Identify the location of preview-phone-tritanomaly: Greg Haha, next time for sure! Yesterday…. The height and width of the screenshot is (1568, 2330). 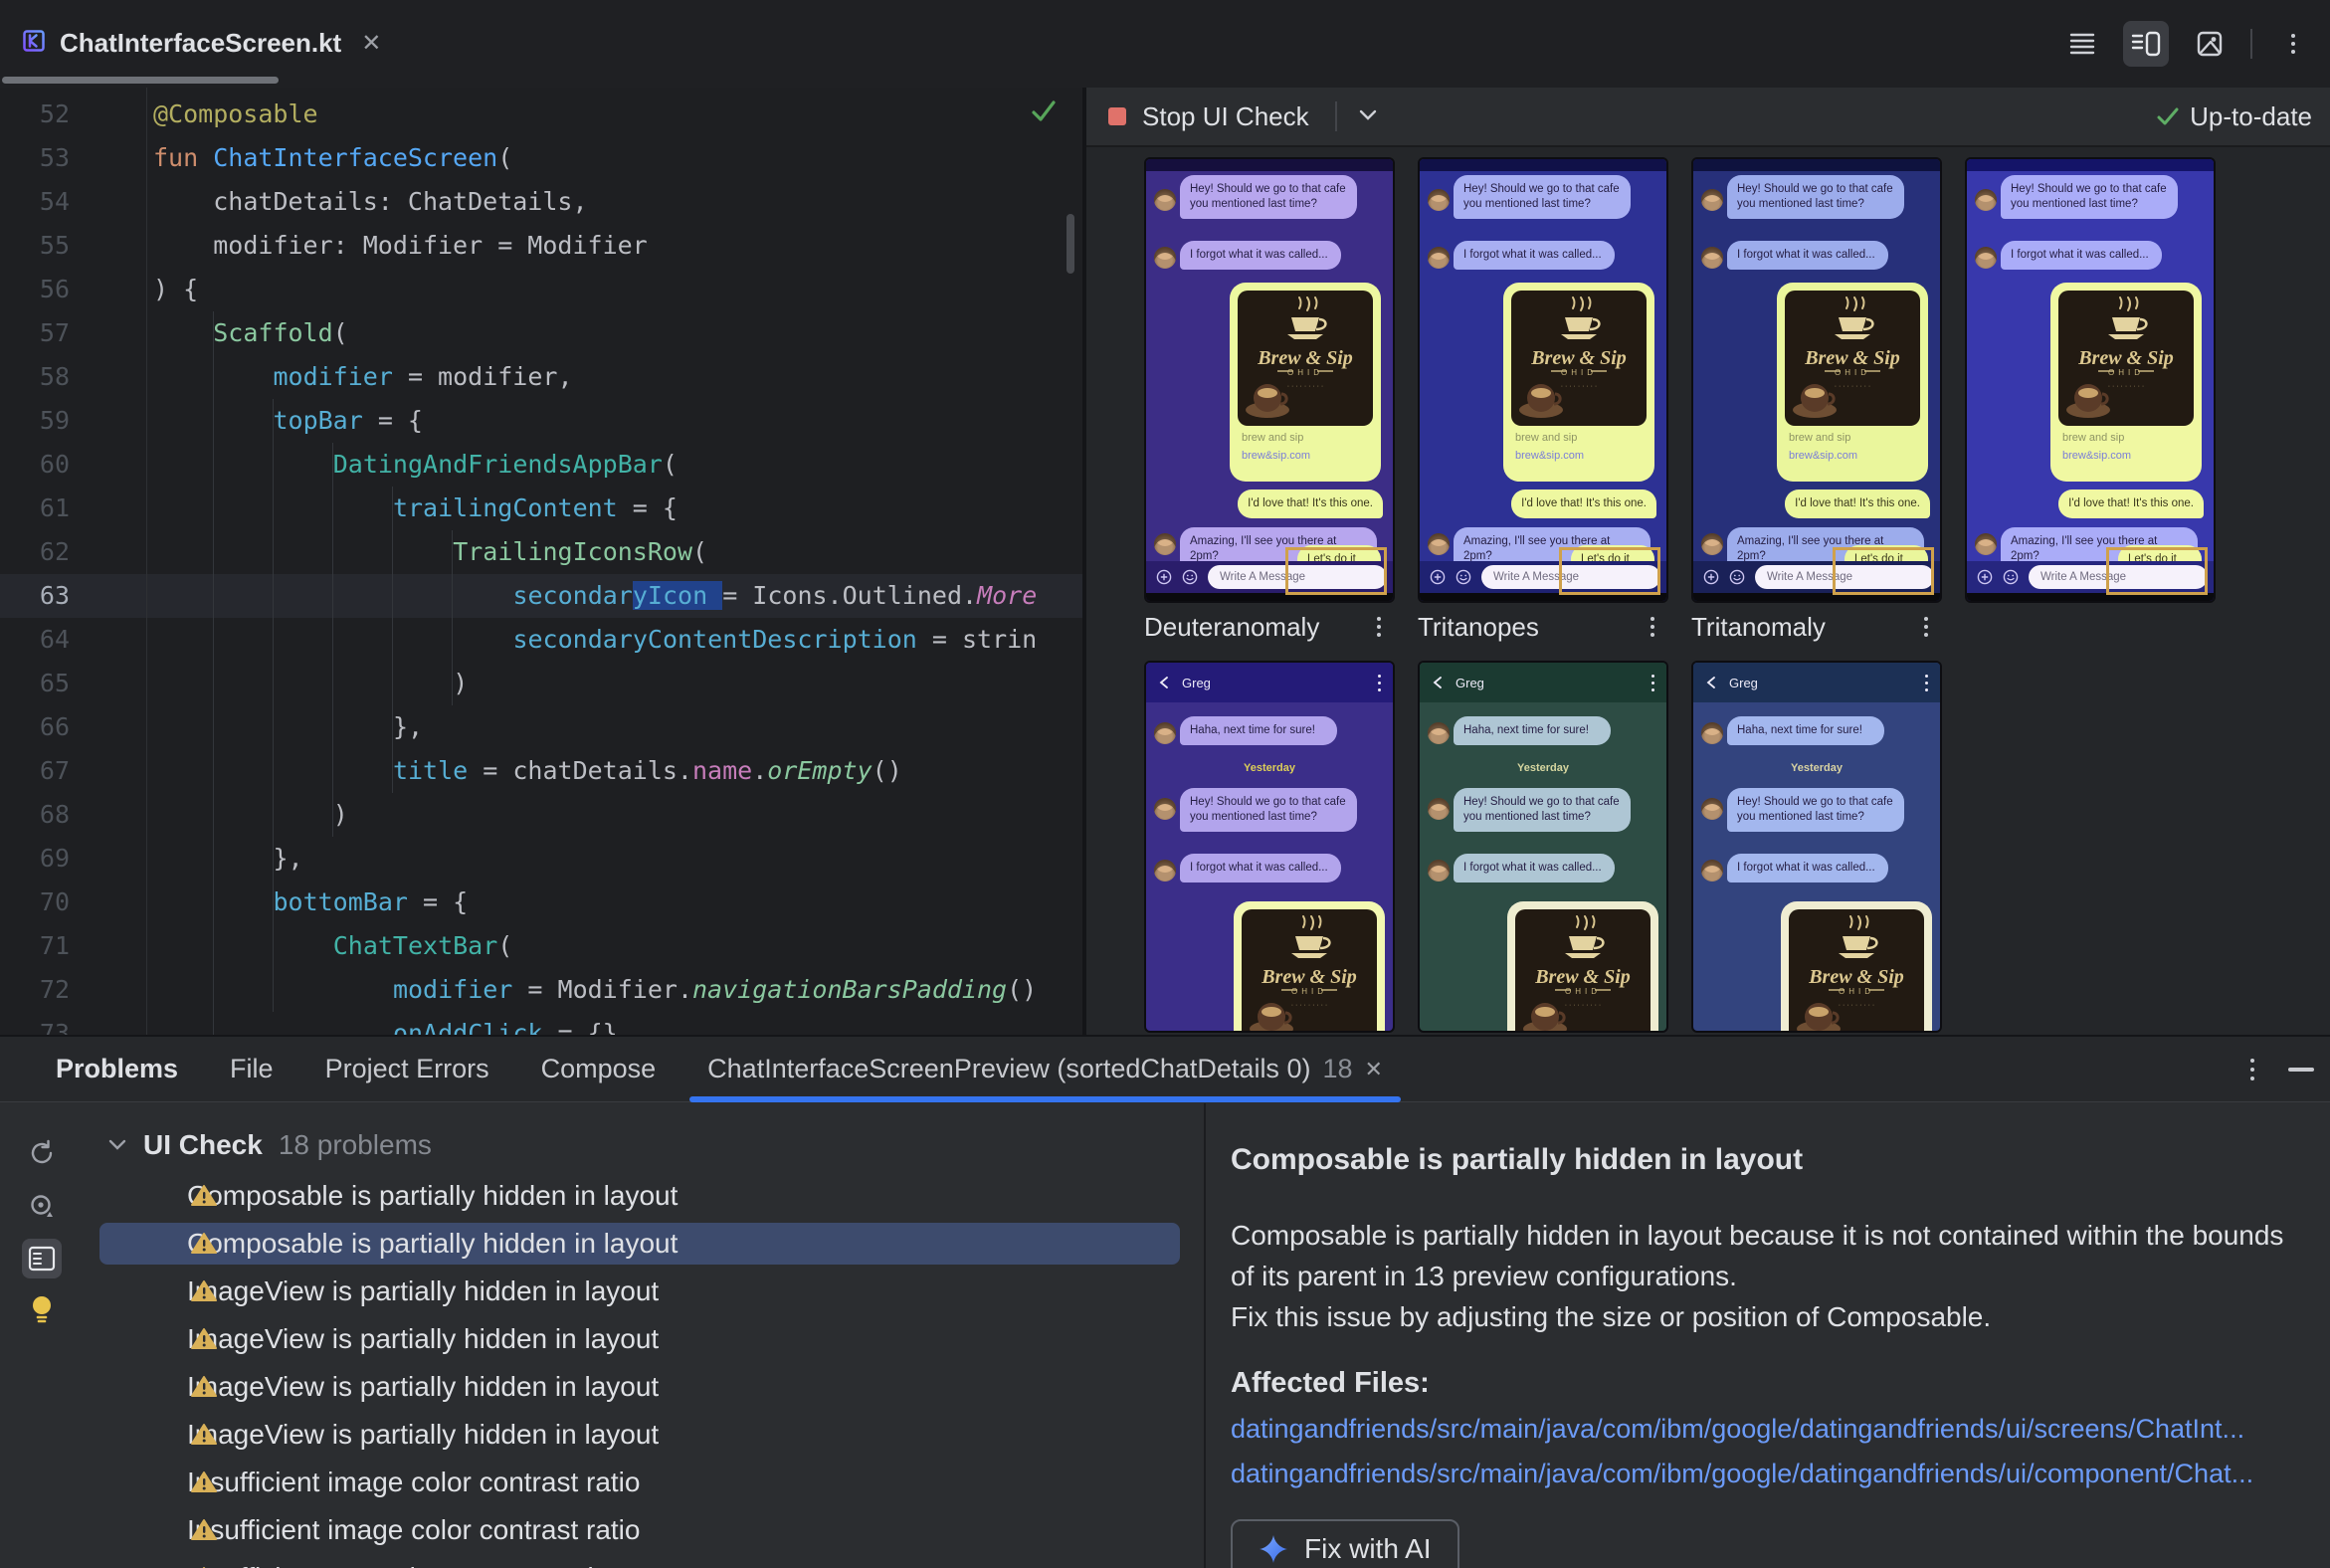
(1816, 847).